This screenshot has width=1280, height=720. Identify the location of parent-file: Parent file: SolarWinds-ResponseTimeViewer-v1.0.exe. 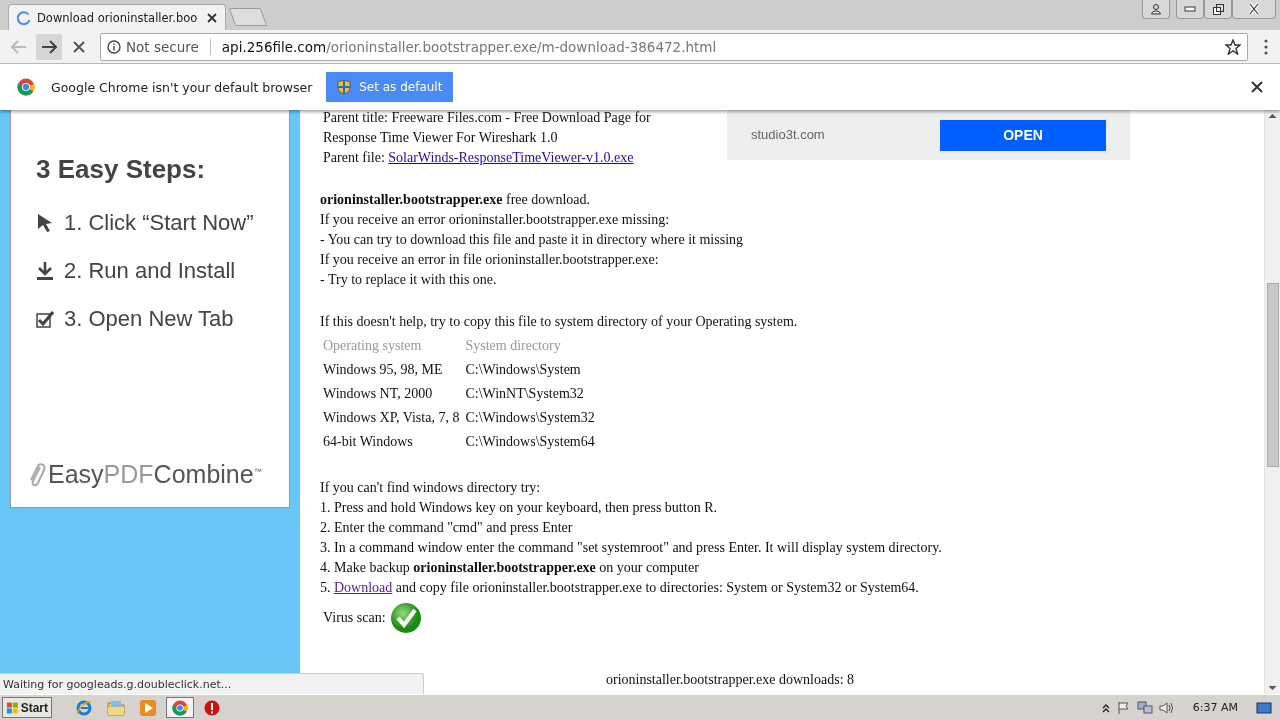
(479, 158).